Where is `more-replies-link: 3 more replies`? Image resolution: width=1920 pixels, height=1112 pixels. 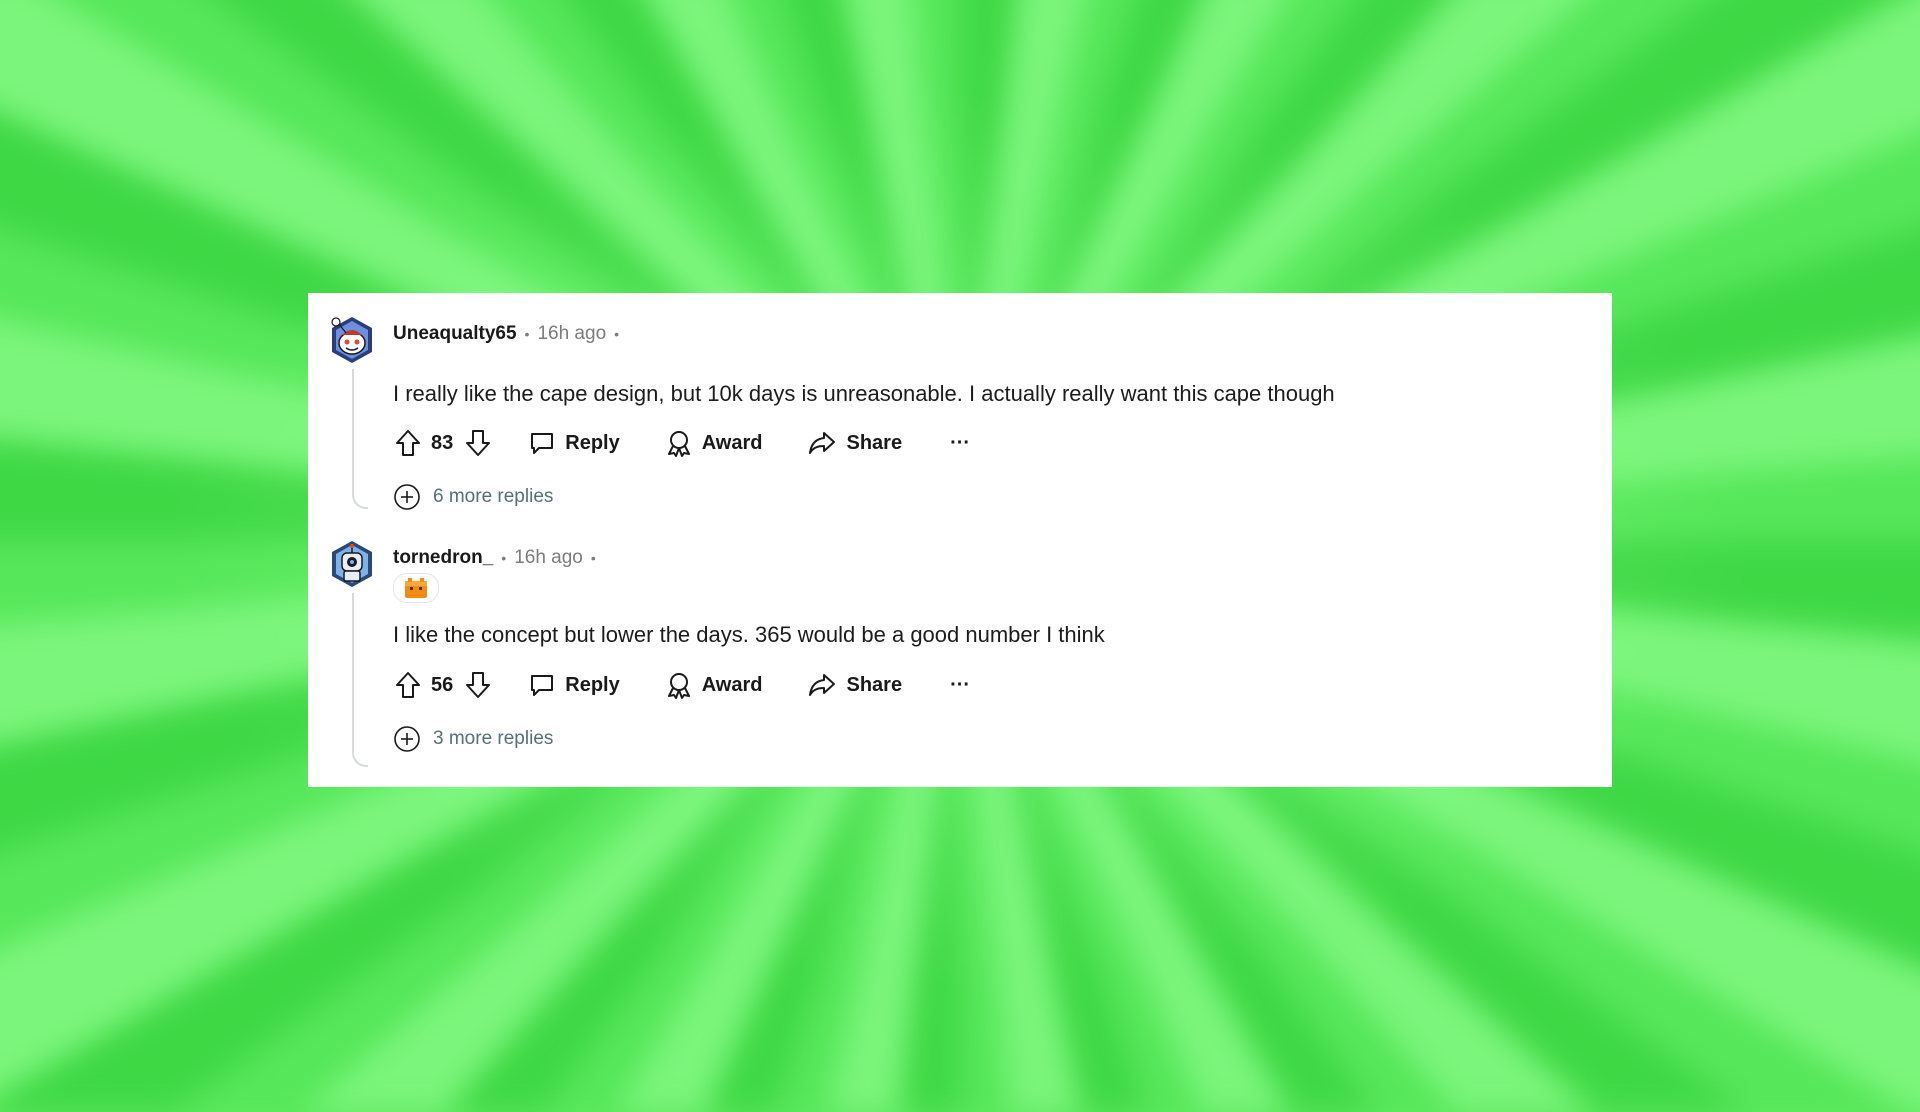
more-replies-link: 3 more replies is located at coordinates (473, 739).